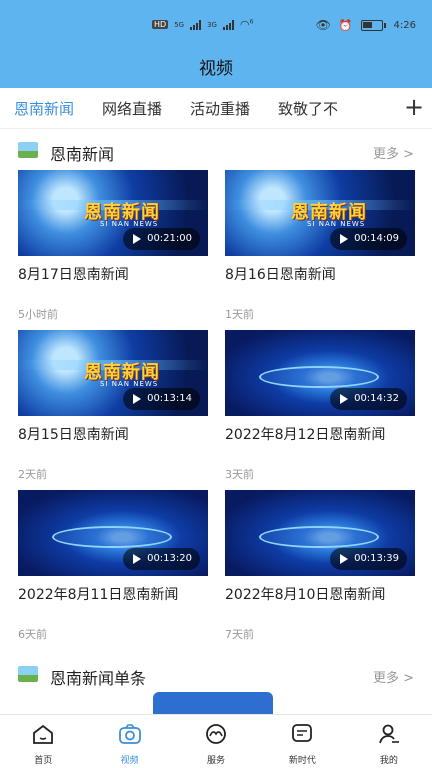 The image size is (432, 768). What do you see at coordinates (320, 594) in the screenshot?
I see `video-title: 2022年8月10日恩南新闻` at bounding box center [320, 594].